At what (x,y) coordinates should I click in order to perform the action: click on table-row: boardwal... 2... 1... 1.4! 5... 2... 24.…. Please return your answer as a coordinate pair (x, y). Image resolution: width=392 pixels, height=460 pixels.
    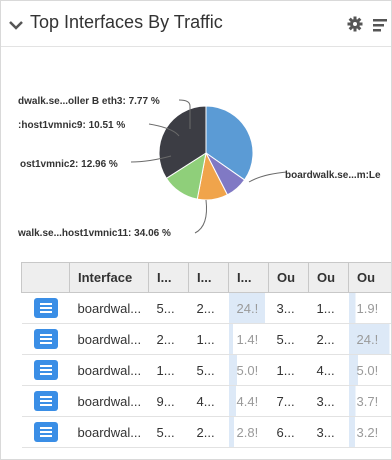
    Looking at the image, I should click on (206, 339).